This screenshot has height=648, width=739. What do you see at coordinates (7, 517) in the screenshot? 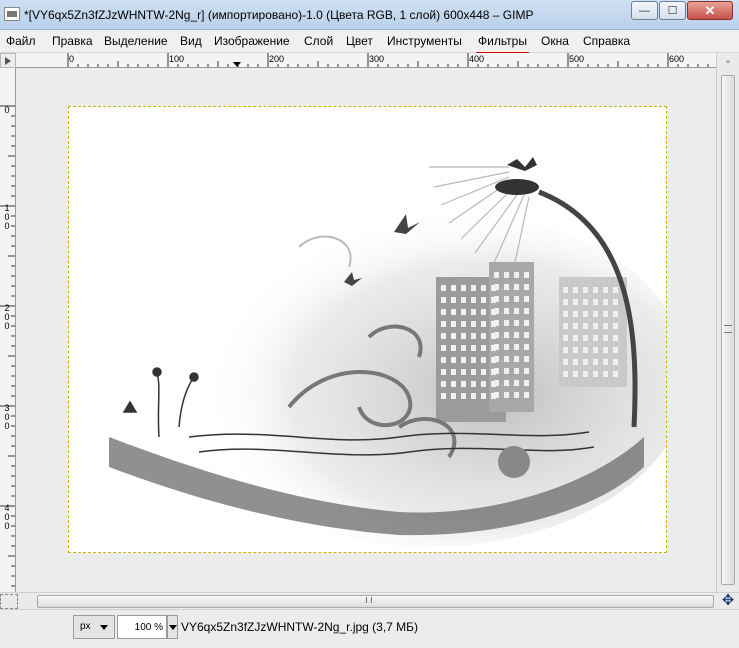
I see `ruler-label: 4 0 0` at bounding box center [7, 517].